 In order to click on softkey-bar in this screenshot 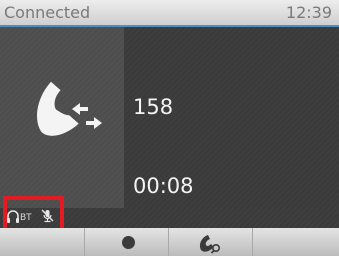, I will do `click(169, 242)`.